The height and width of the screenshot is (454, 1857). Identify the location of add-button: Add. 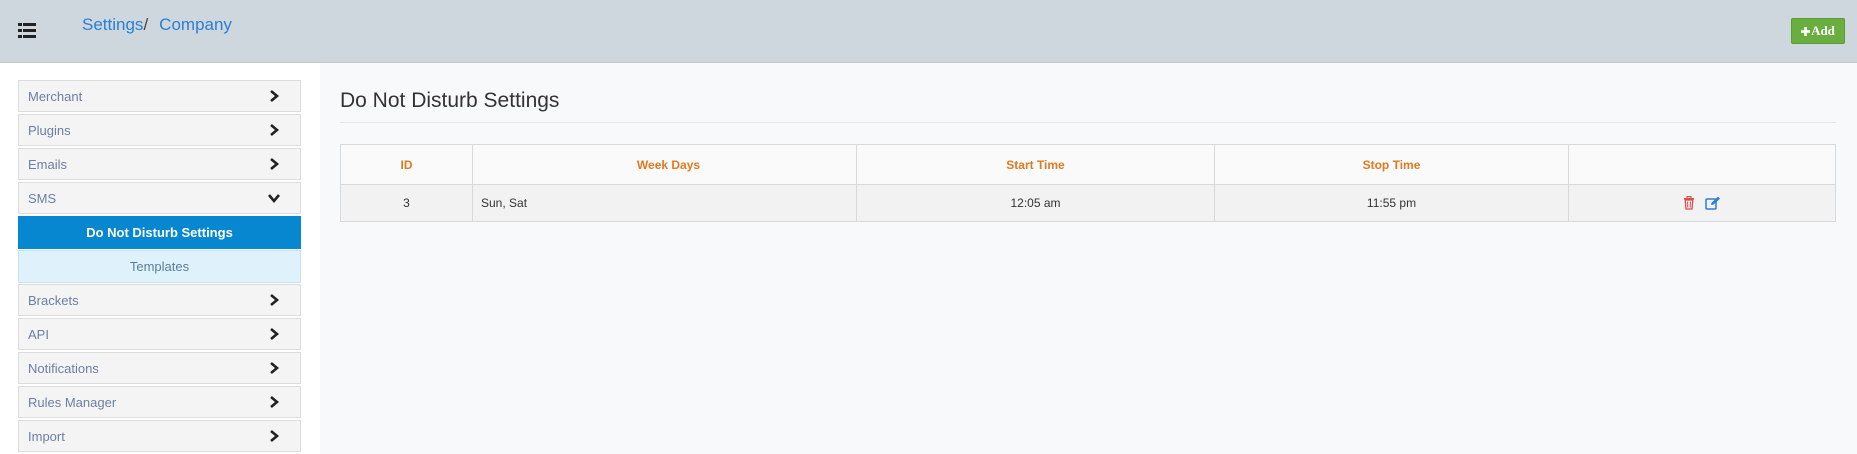
(1818, 31).